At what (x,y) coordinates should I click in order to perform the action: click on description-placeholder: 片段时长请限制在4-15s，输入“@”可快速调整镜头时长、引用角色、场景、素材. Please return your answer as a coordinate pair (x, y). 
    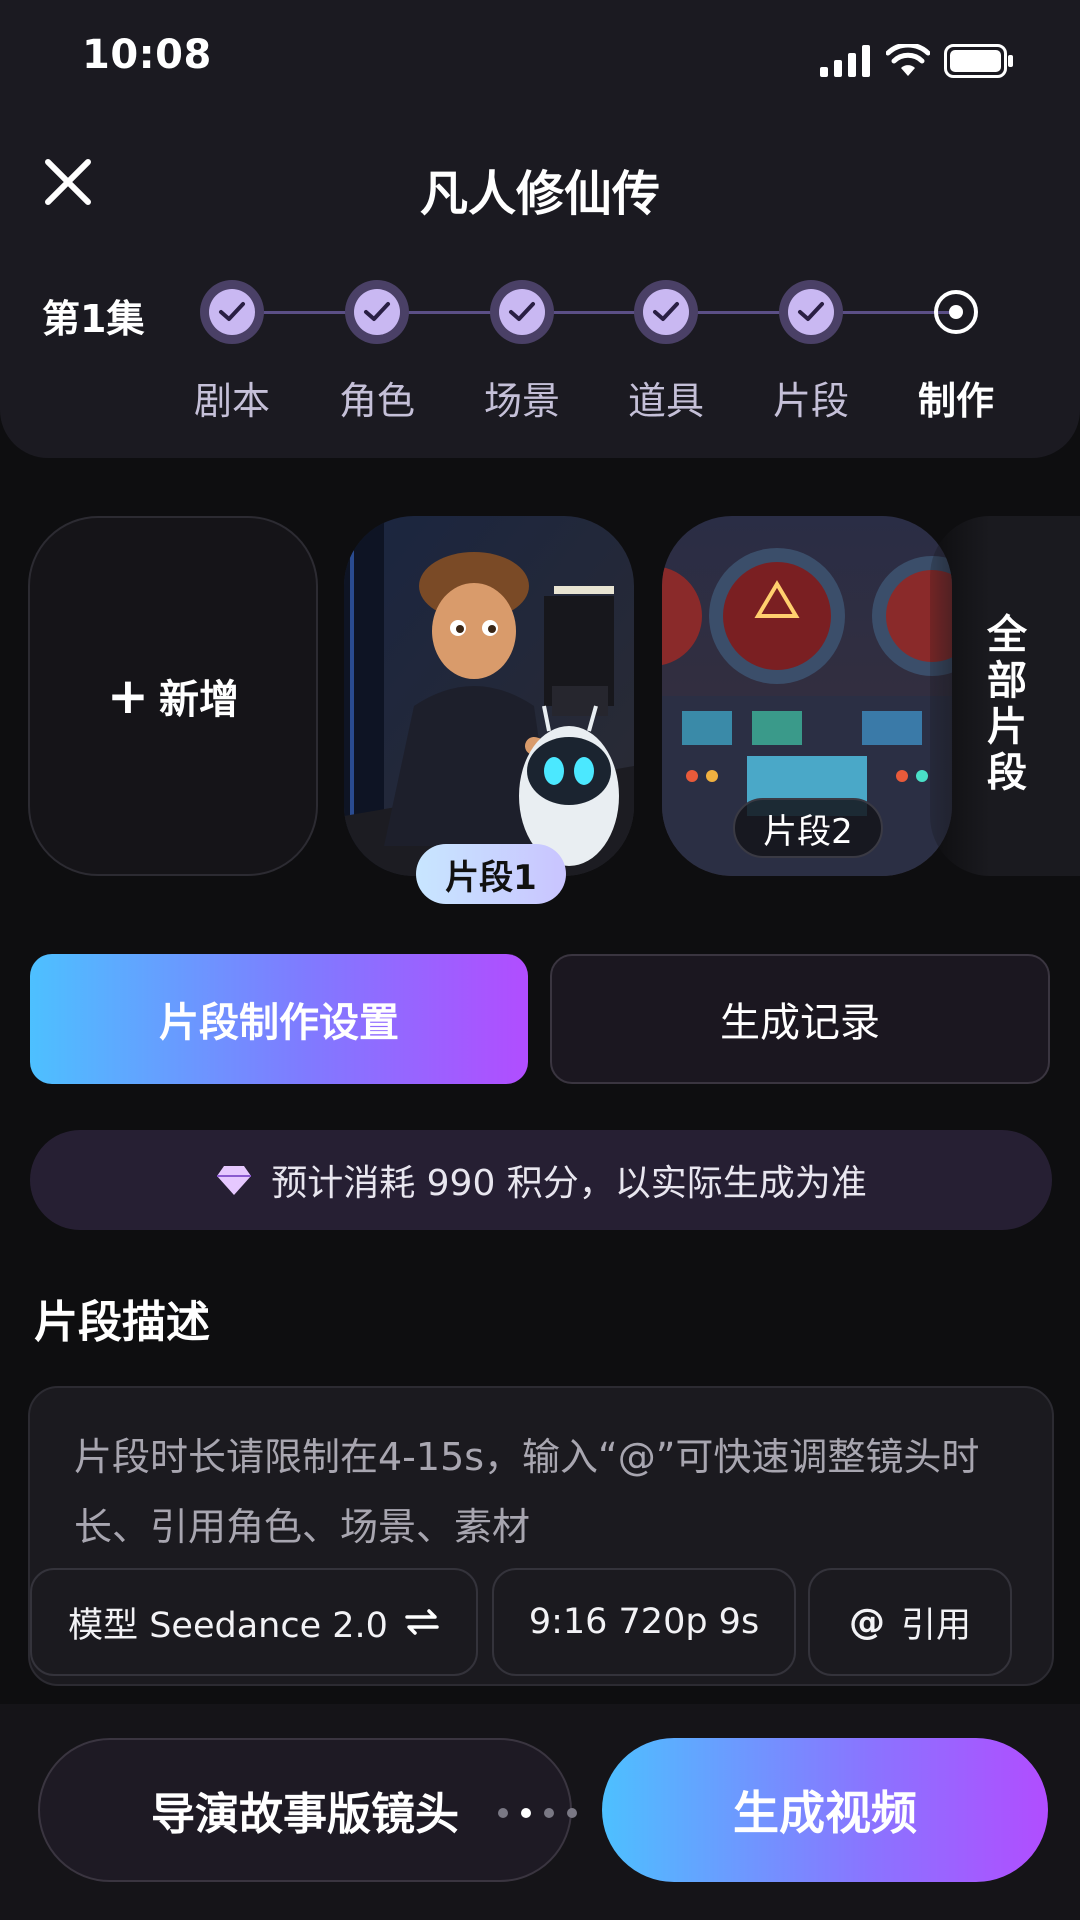
    Looking at the image, I should click on (527, 1492).